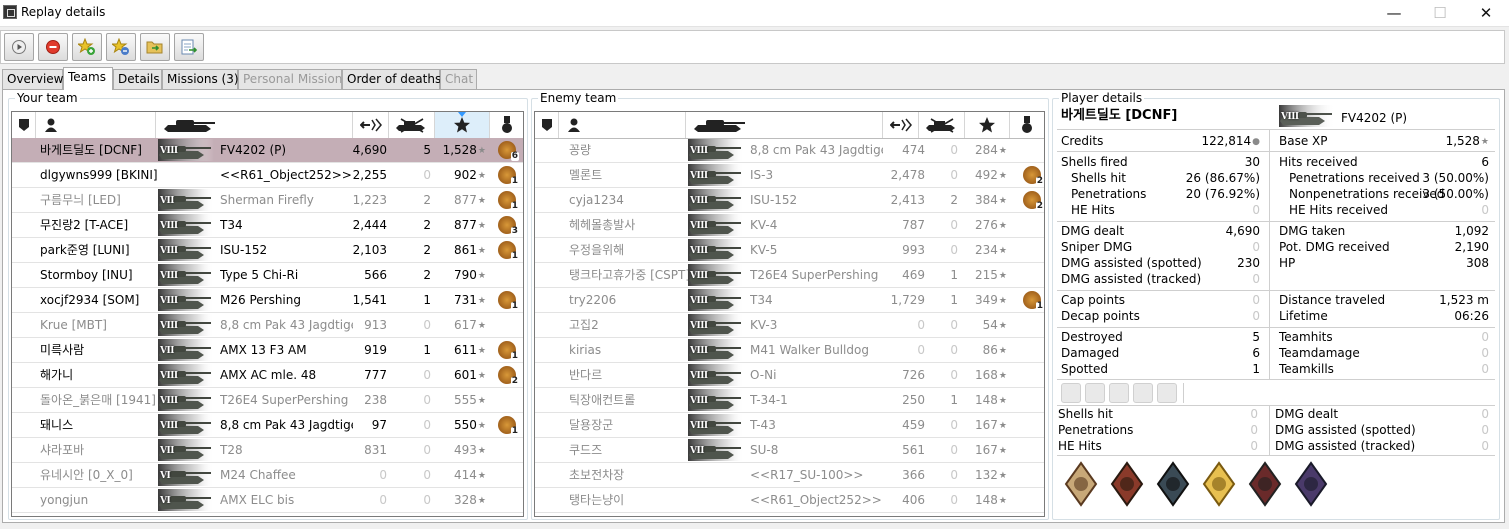 The image size is (1509, 529). I want to click on table-row: cyja1234 VIII ISU-152 2,413 2 384★ 2, so click(789, 200).